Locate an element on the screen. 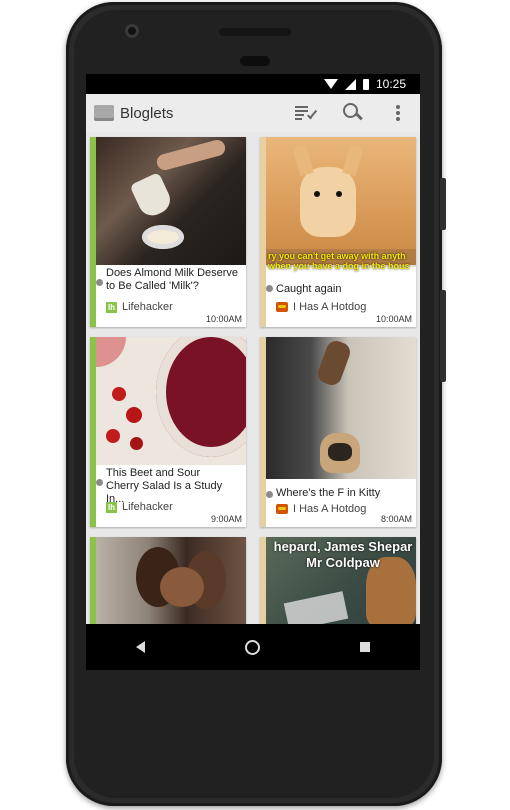 The height and width of the screenshot is (810, 510). app-title: Bloglets is located at coordinates (147, 113).